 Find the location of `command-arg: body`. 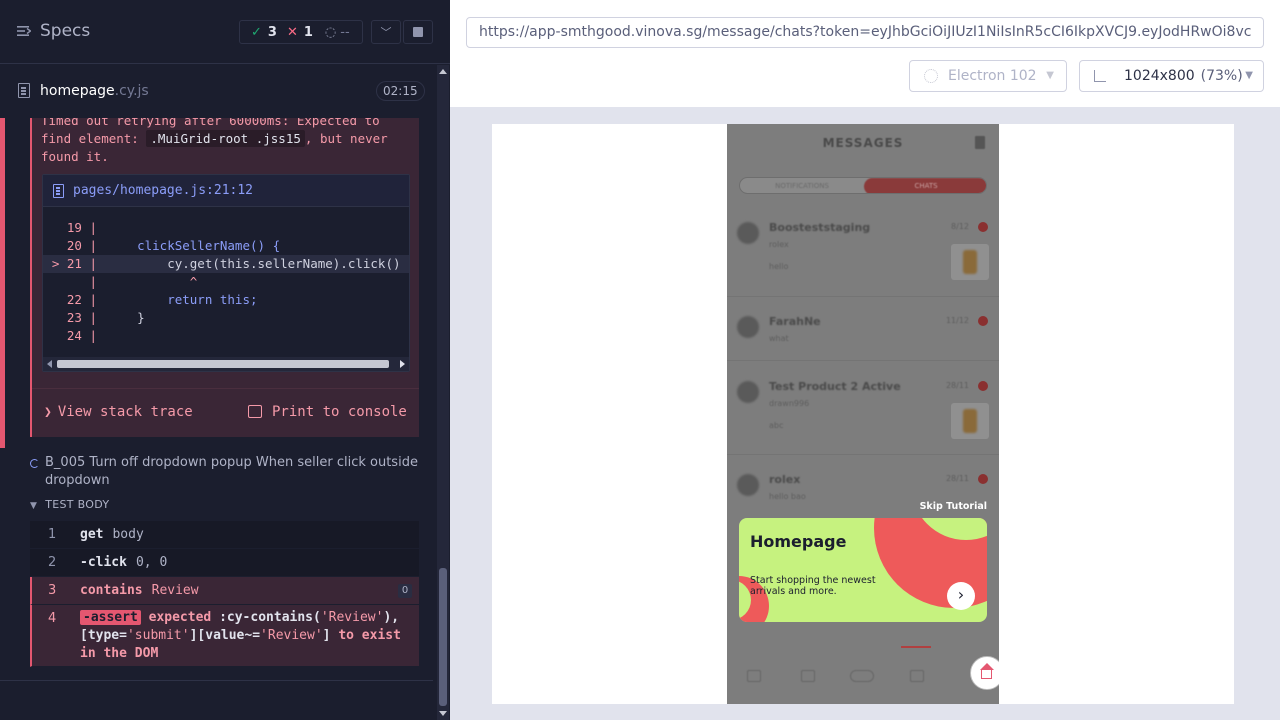

command-arg: body is located at coordinates (128, 534).